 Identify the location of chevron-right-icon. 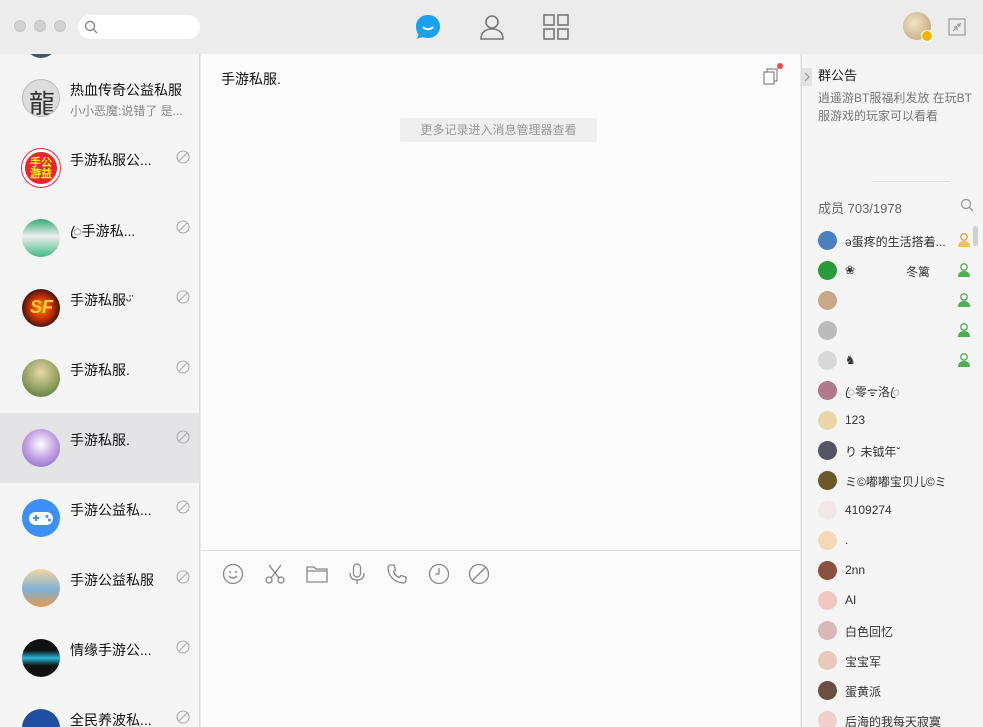
(807, 77).